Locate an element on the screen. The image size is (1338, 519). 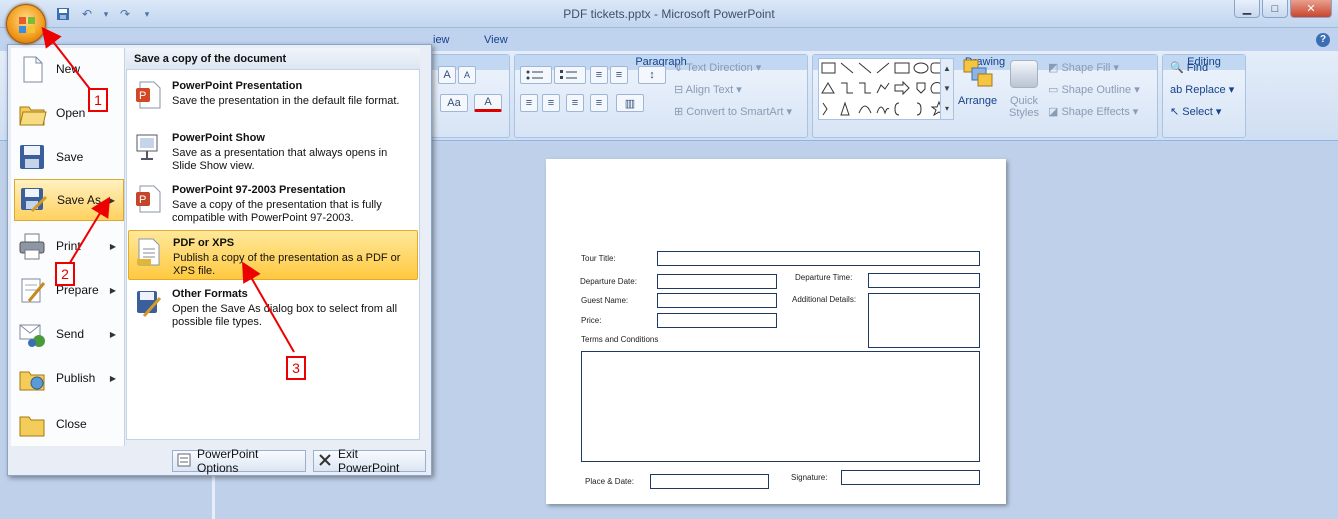
callout-2: 2 is located at coordinates (65, 274).